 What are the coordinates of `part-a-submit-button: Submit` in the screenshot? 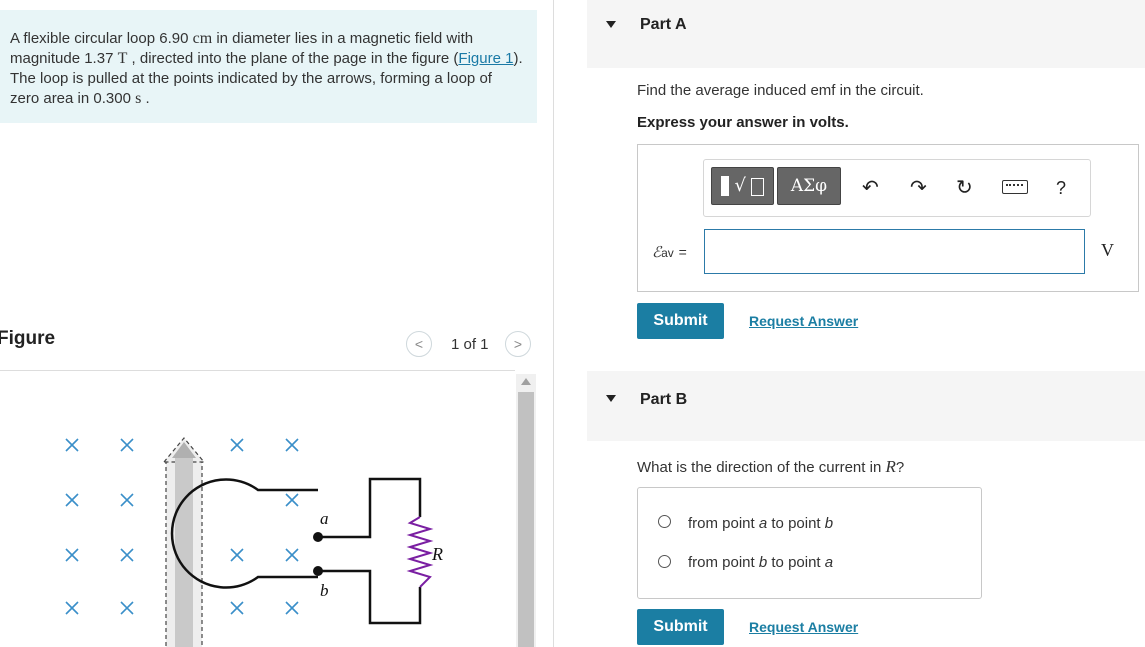 It's located at (680, 321).